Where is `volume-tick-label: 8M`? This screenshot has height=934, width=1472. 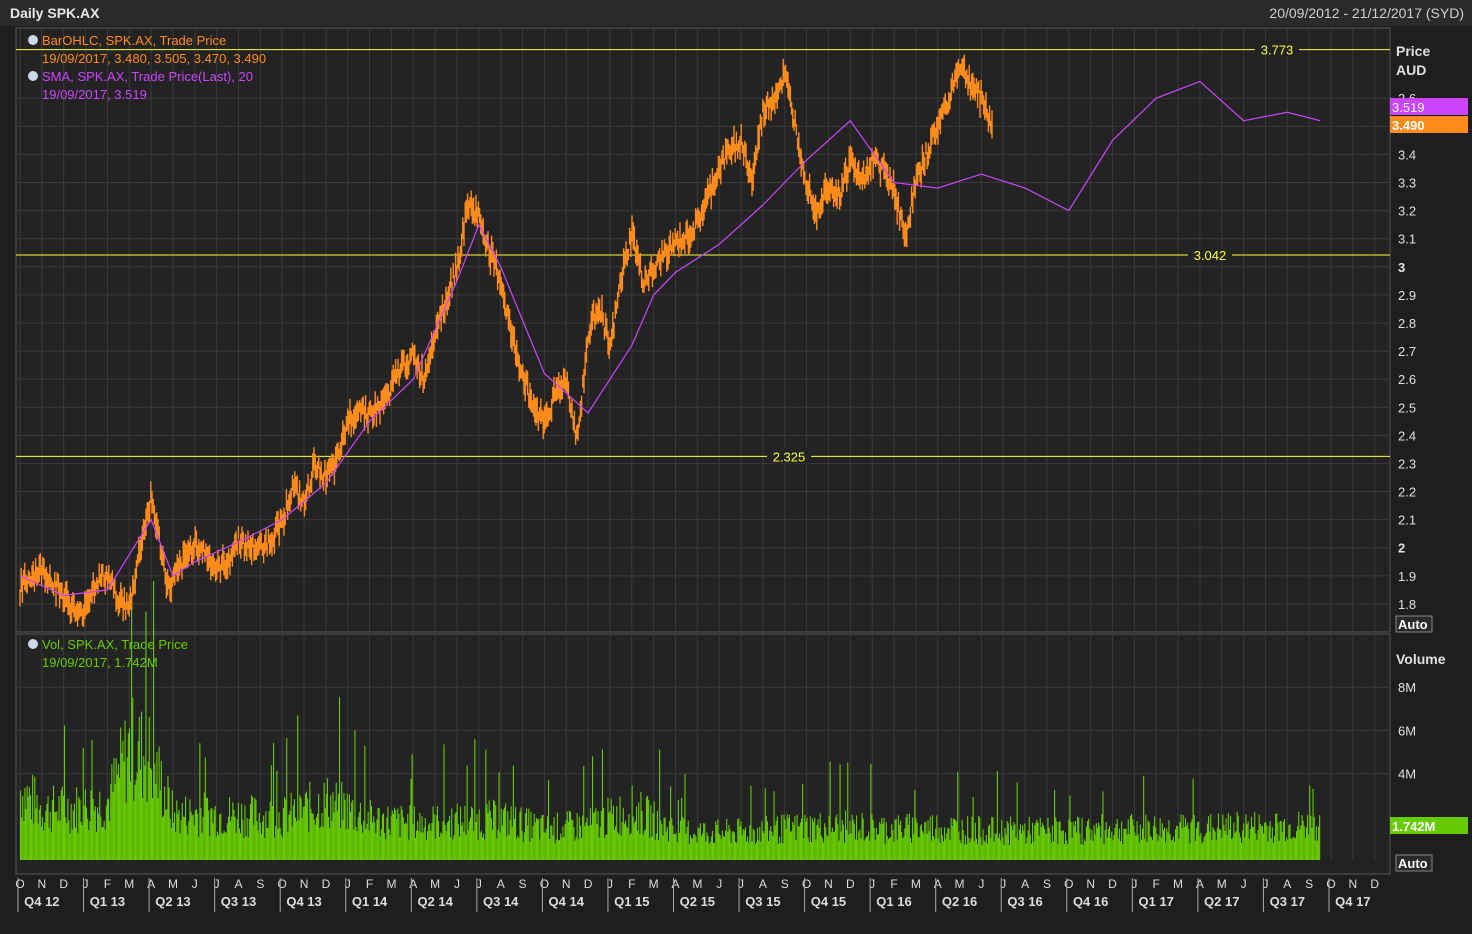
volume-tick-label: 8M is located at coordinates (1407, 687).